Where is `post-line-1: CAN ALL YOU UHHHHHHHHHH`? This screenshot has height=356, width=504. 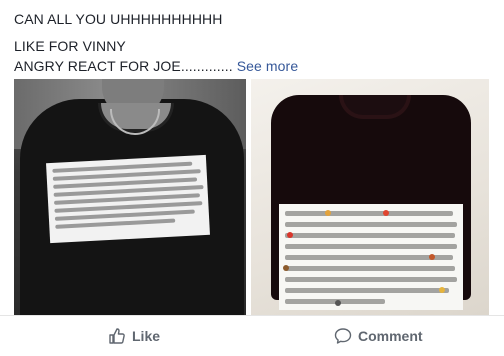 post-line-1: CAN ALL YOU UHHHHHHHHHH is located at coordinates (118, 19).